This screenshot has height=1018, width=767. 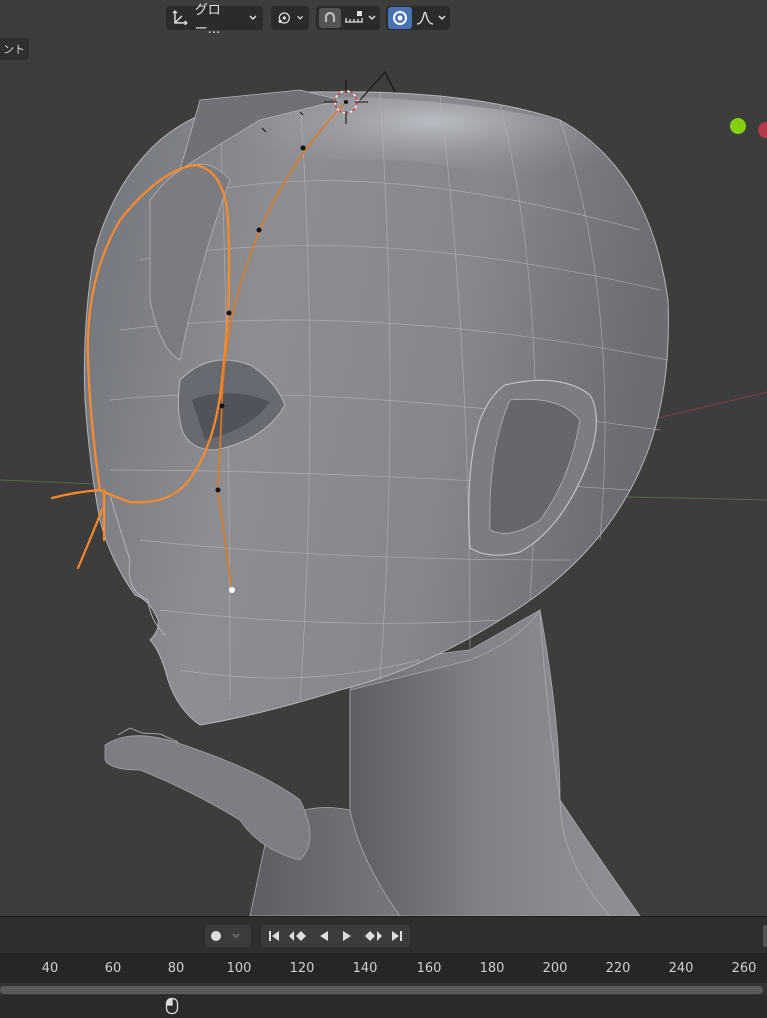 What do you see at coordinates (354, 17) in the screenshot?
I see `snap-increment-icon` at bounding box center [354, 17].